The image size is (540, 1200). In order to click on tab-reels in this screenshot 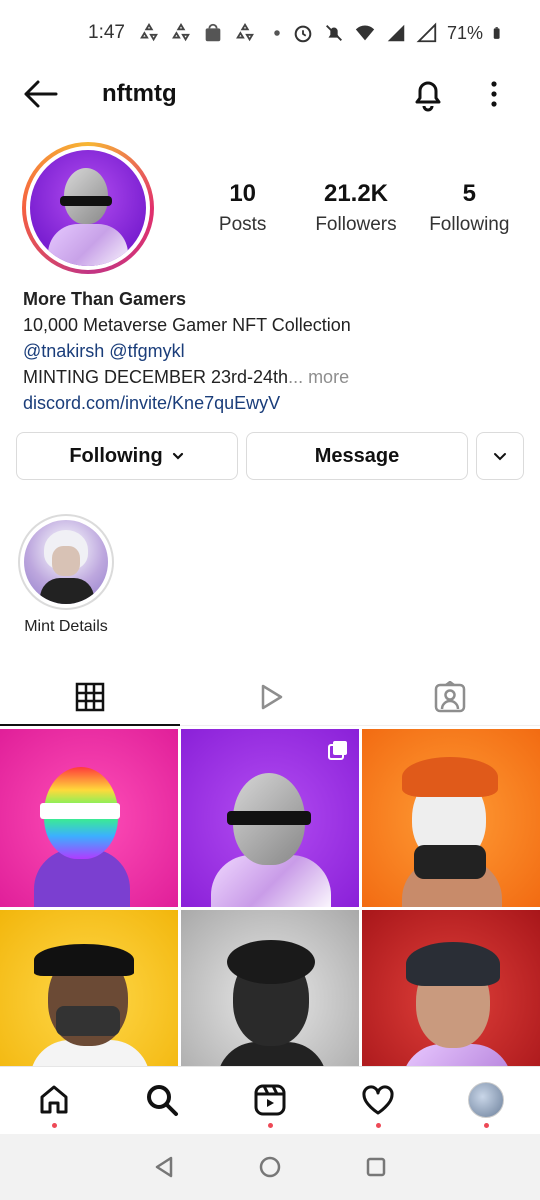, I will do `click(270, 696)`.